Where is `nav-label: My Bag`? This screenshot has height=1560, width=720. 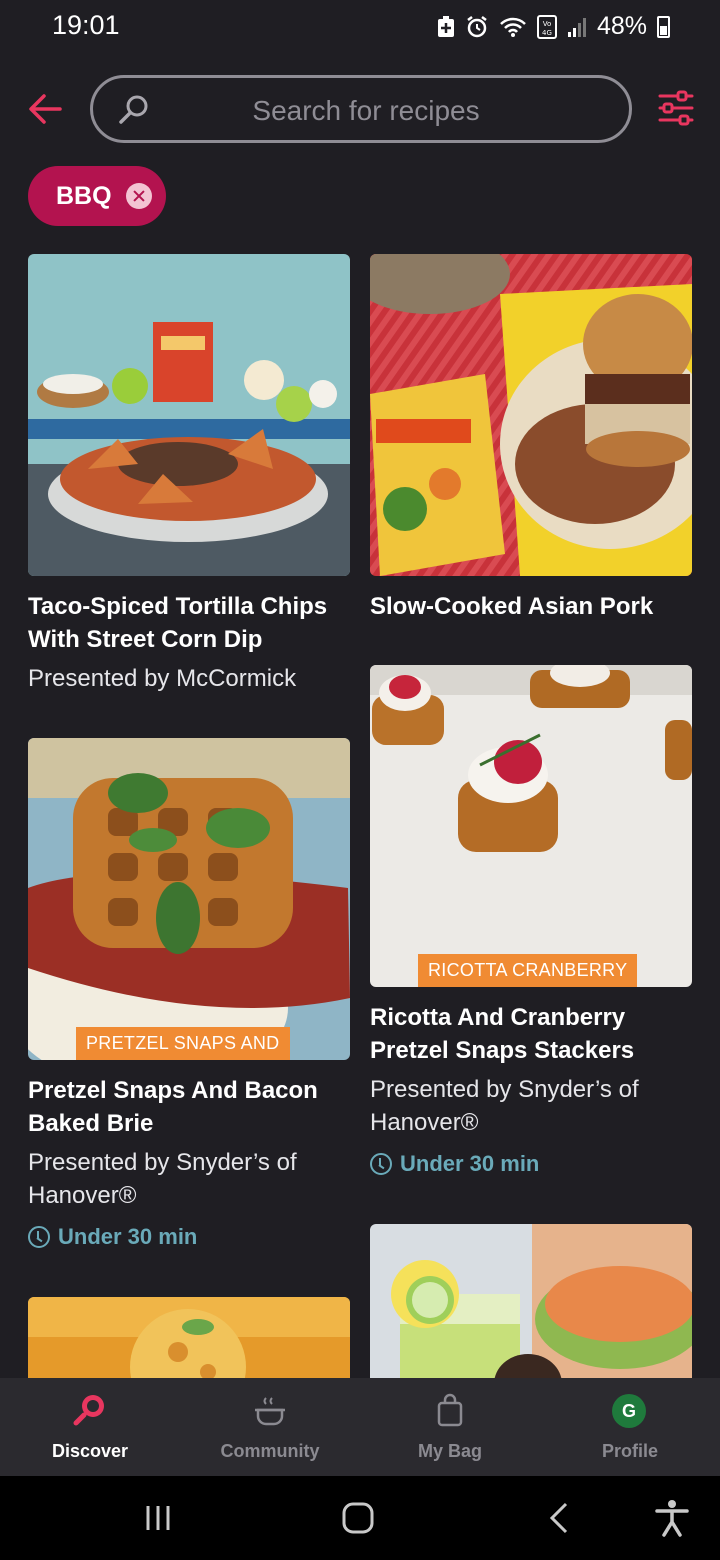
nav-label: My Bag is located at coordinates (449, 1451).